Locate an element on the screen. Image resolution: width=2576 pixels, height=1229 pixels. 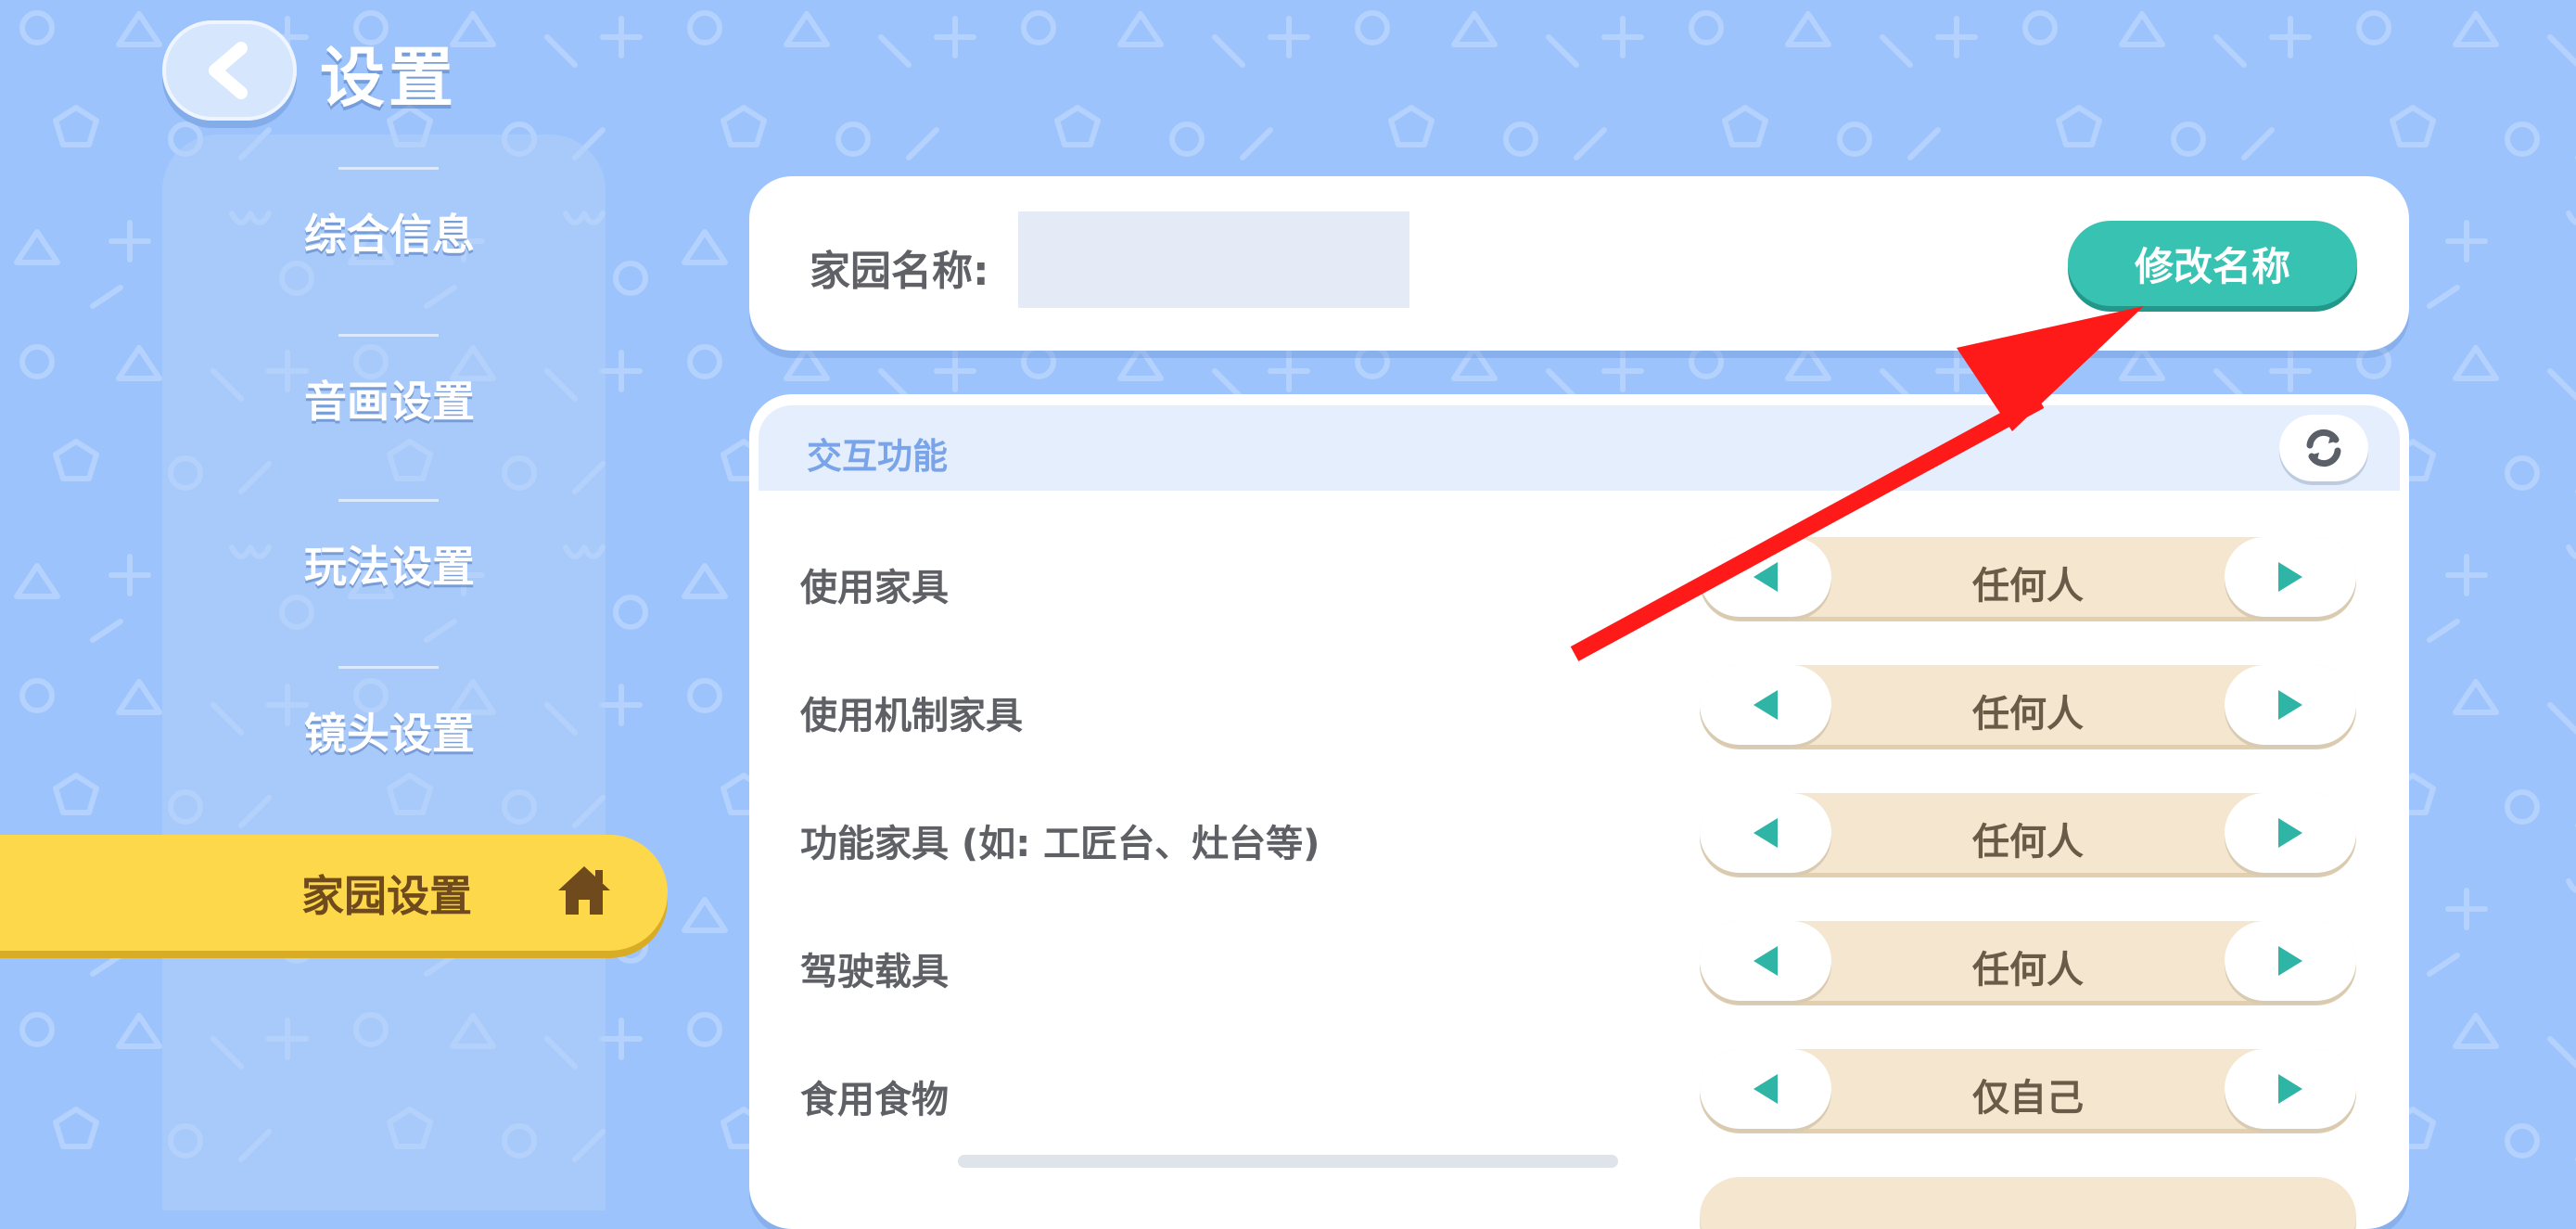
sidebar-item-label: 玩法设置 is located at coordinates (390, 567).